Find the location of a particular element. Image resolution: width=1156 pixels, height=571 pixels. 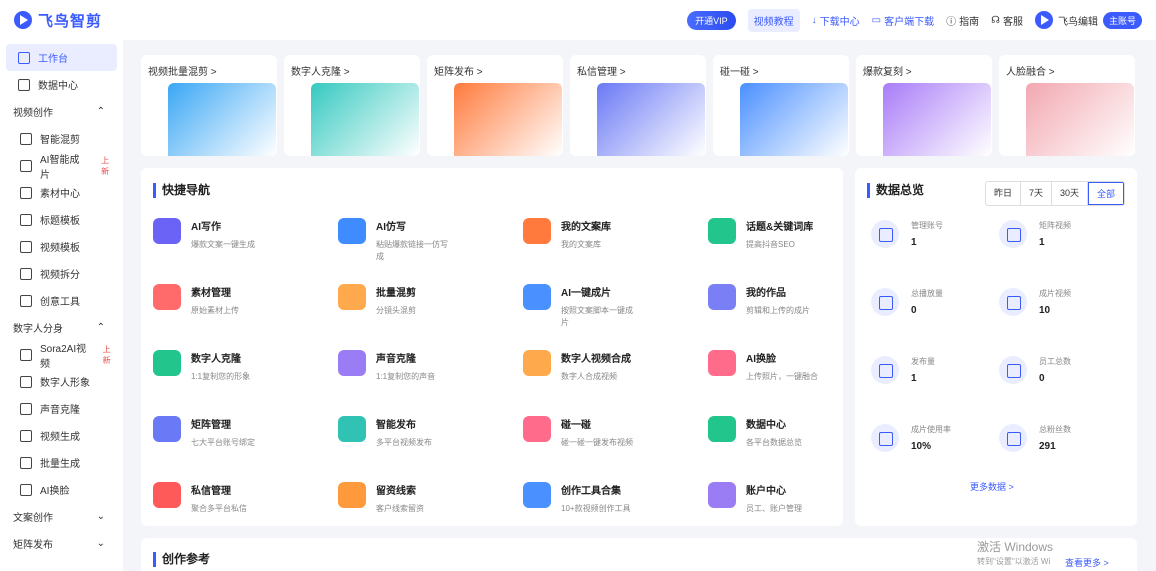

quick-nav-item: 私信管理 聚合多平台私信 is located at coordinates (245, 505).